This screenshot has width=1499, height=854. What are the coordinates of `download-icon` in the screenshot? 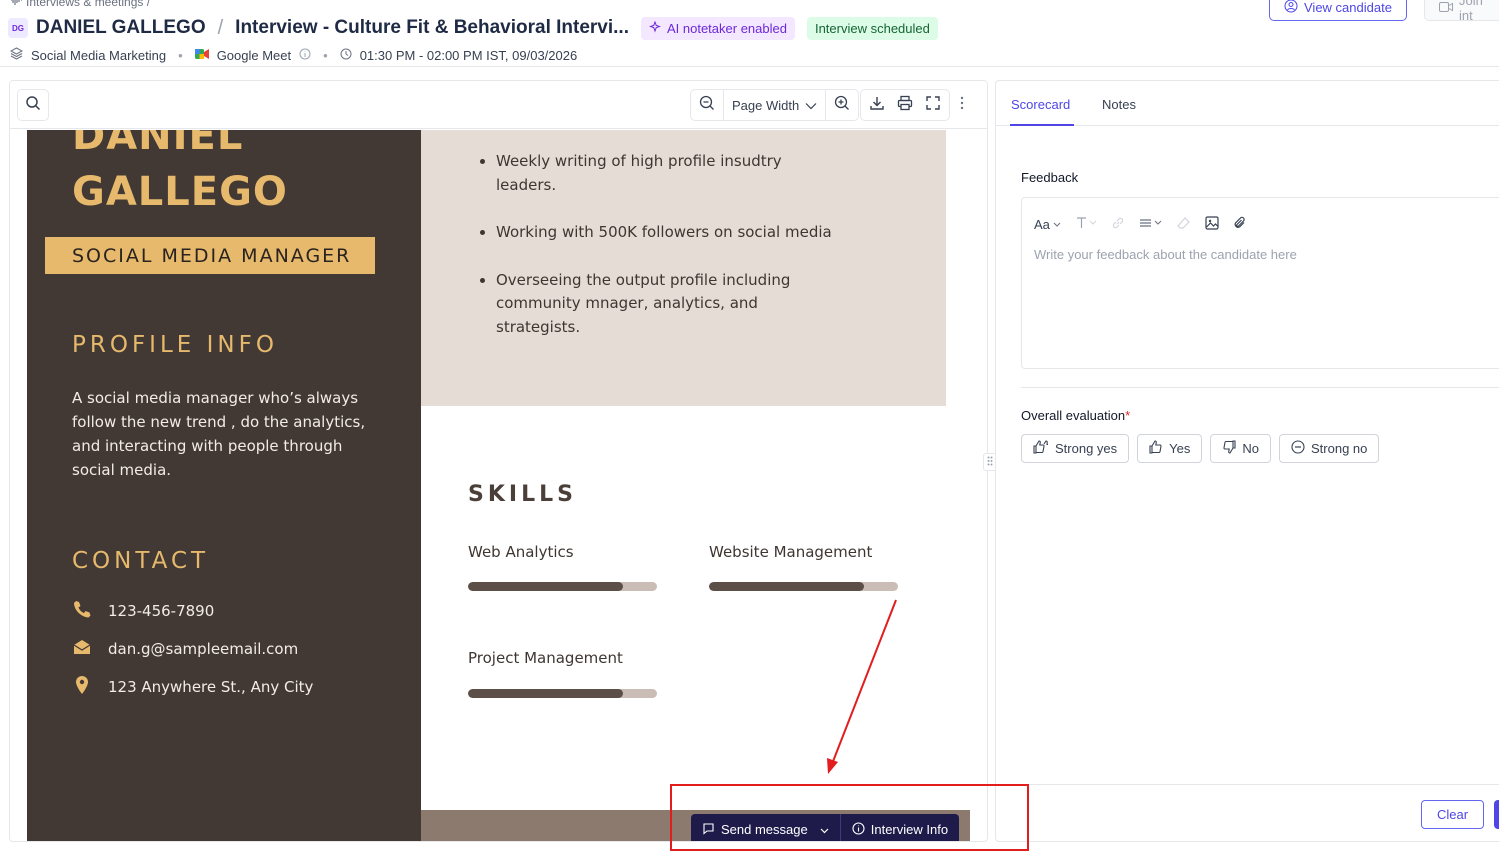 It's located at (877, 105).